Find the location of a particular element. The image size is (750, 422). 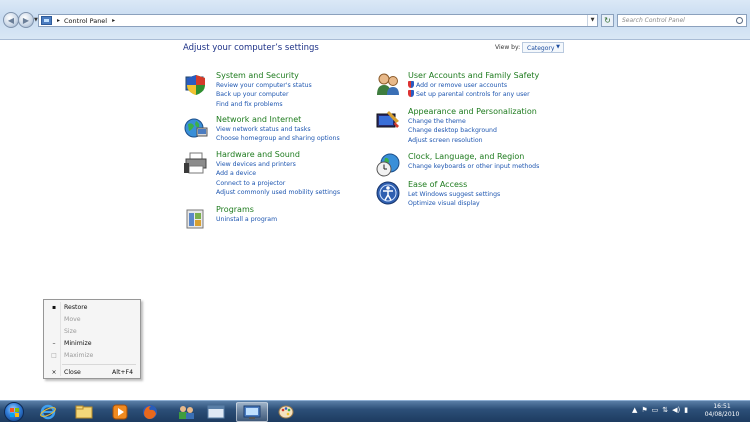

users-network-icon is located at coordinates (186, 412).